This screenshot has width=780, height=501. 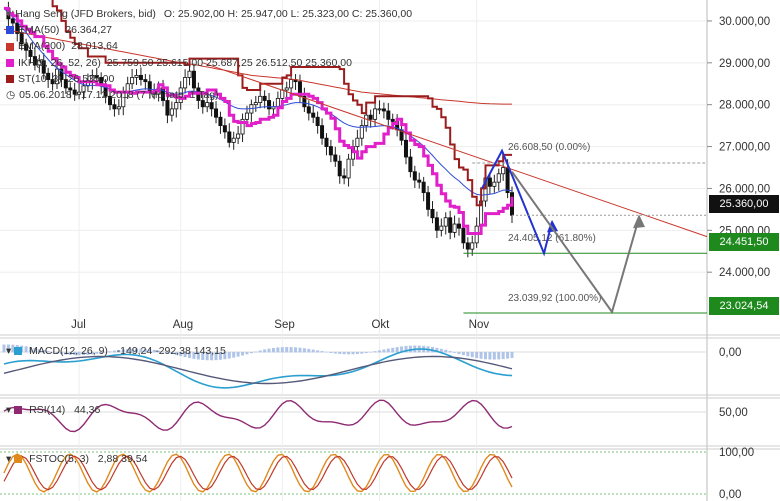 I want to click on legend-ema200-label: EMA(200), so click(x=42, y=46).